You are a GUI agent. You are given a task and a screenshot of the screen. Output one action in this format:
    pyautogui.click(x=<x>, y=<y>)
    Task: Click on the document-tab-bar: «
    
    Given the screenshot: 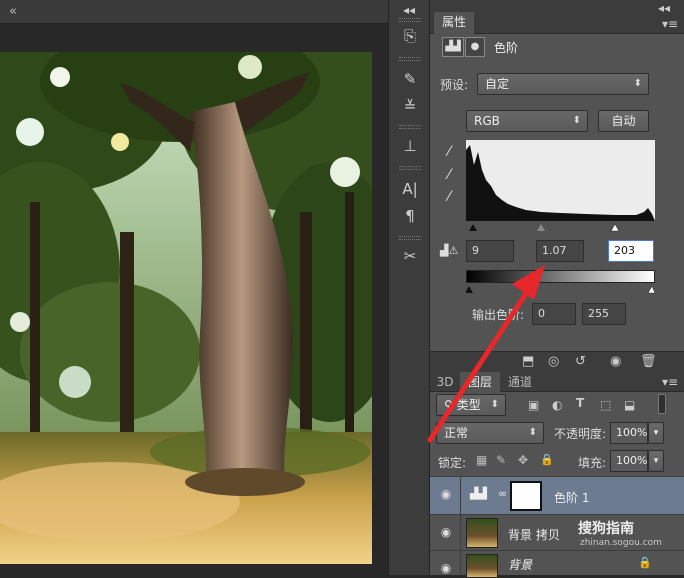 What is the action you would take?
    pyautogui.click(x=194, y=12)
    